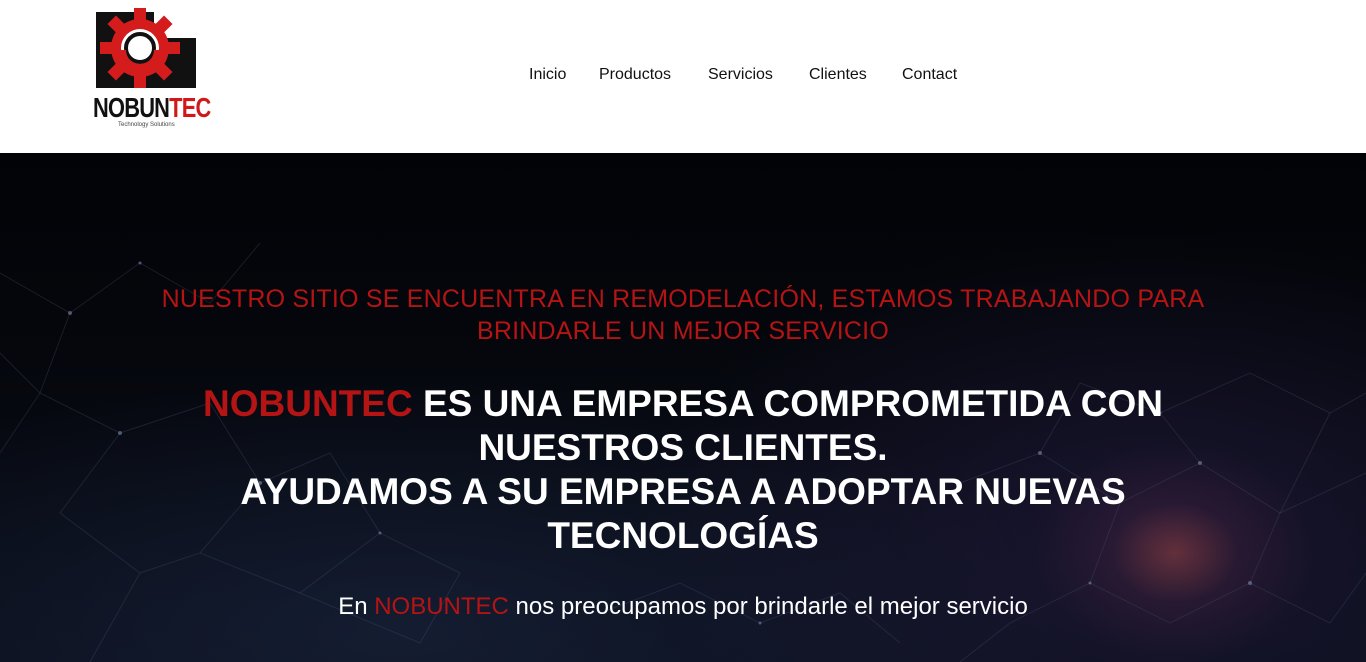  I want to click on headline-brand: NOBUNTEC, so click(308, 403).